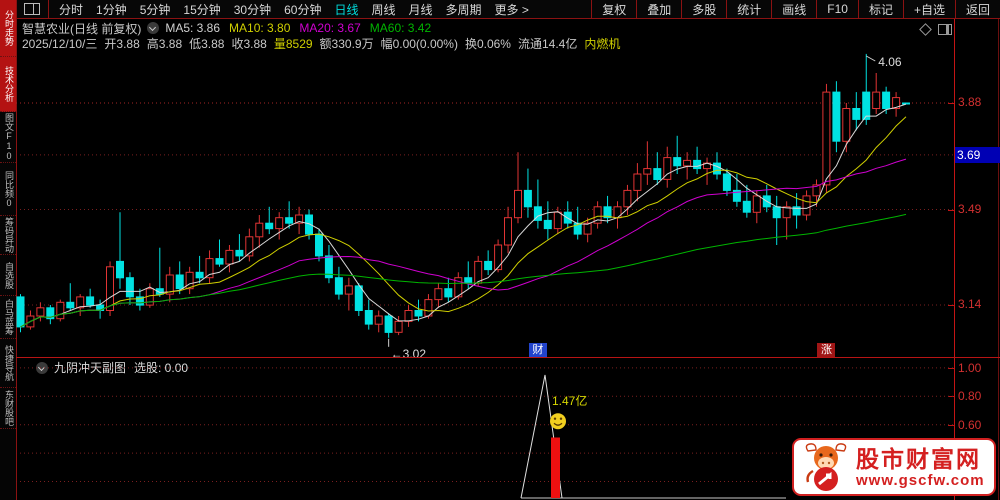 The width and height of the screenshot is (1000, 500). What do you see at coordinates (970, 304) in the screenshot?
I see `price-axis-label: 3.14` at bounding box center [970, 304].